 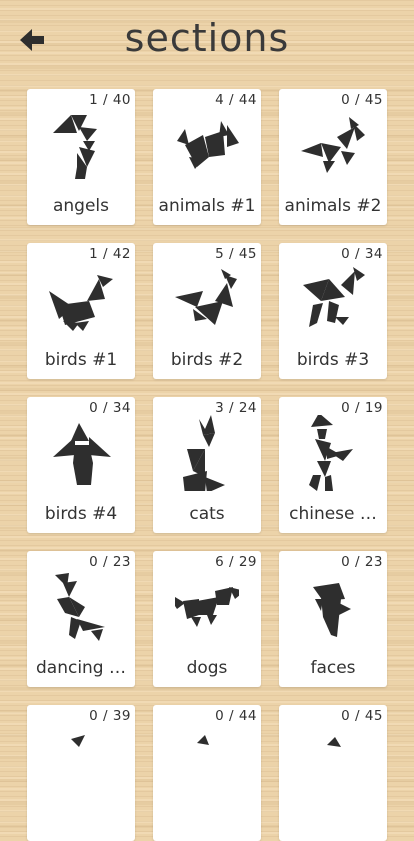 What do you see at coordinates (81, 206) in the screenshot?
I see `section-label: angels` at bounding box center [81, 206].